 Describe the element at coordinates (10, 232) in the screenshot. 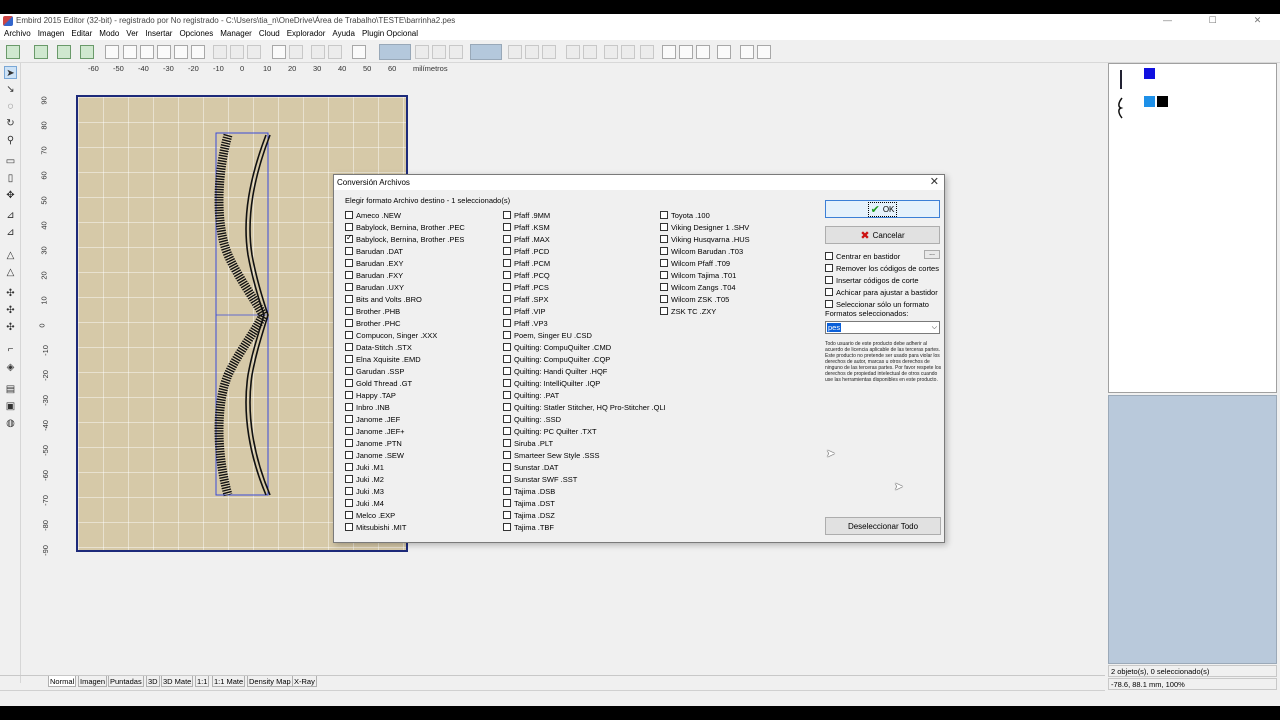

I see `slant-icon: ⊿` at that location.